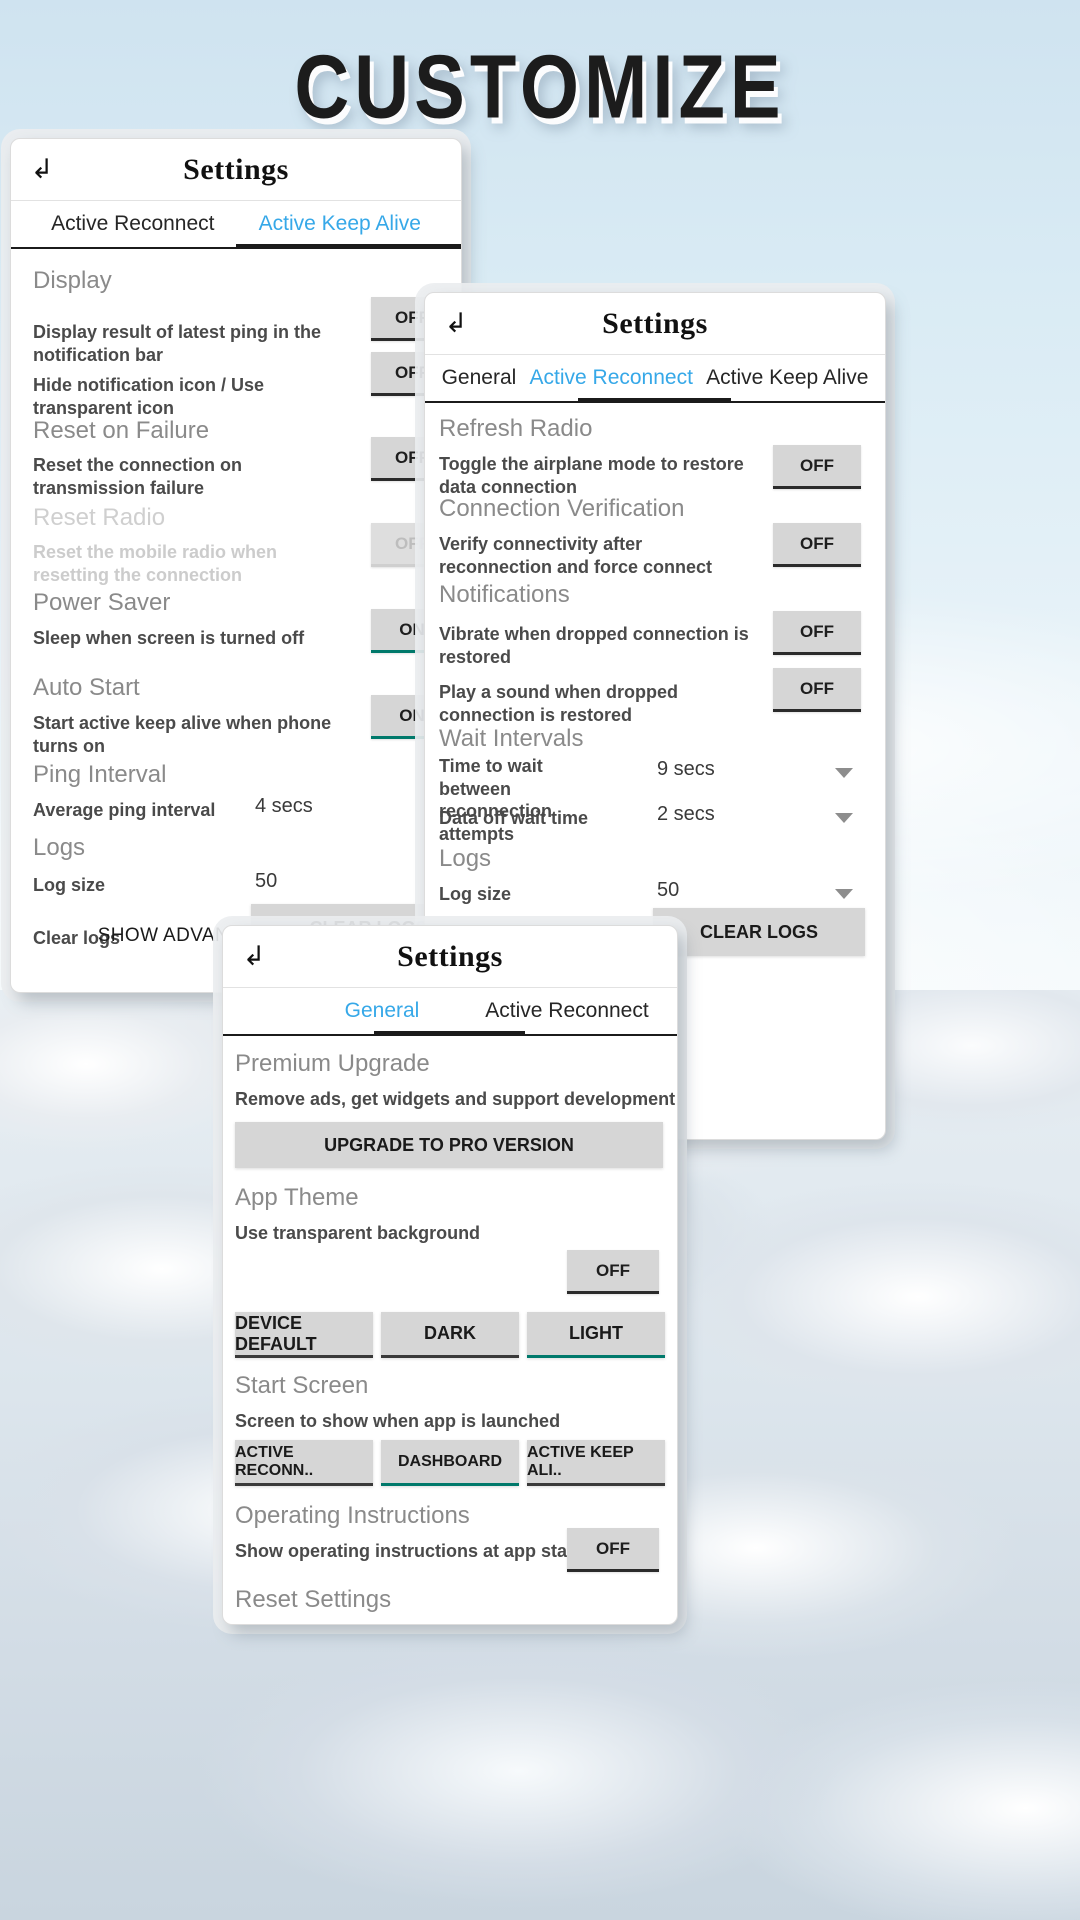 Image resolution: width=1080 pixels, height=1920 pixels. What do you see at coordinates (304, 1335) in the screenshot?
I see `theme-option-device-default: DEVICE DEFAULT` at bounding box center [304, 1335].